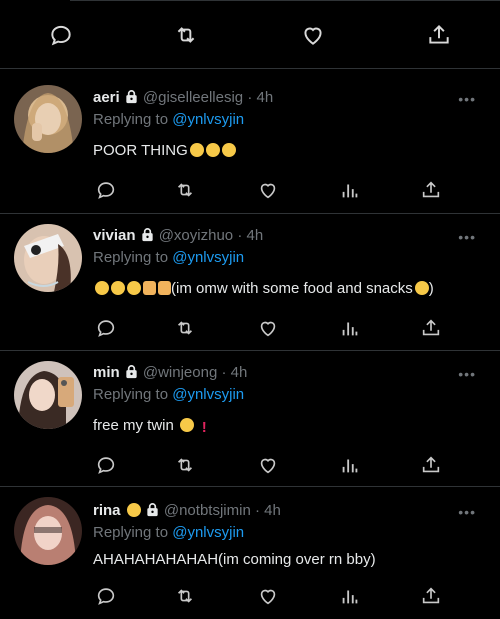 This screenshot has width=500, height=619. I want to click on reply-text: AHAHAHAHAHAH(im coming over rn bby), so click(234, 559).